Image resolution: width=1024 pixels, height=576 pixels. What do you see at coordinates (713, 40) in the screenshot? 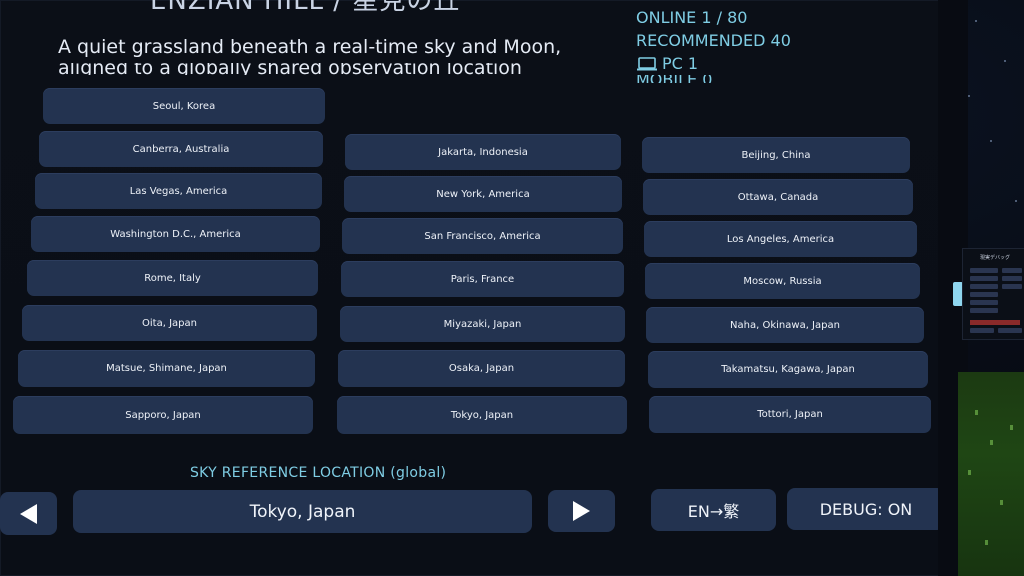
I see `recommended-count: RECOMMENDED 40` at bounding box center [713, 40].